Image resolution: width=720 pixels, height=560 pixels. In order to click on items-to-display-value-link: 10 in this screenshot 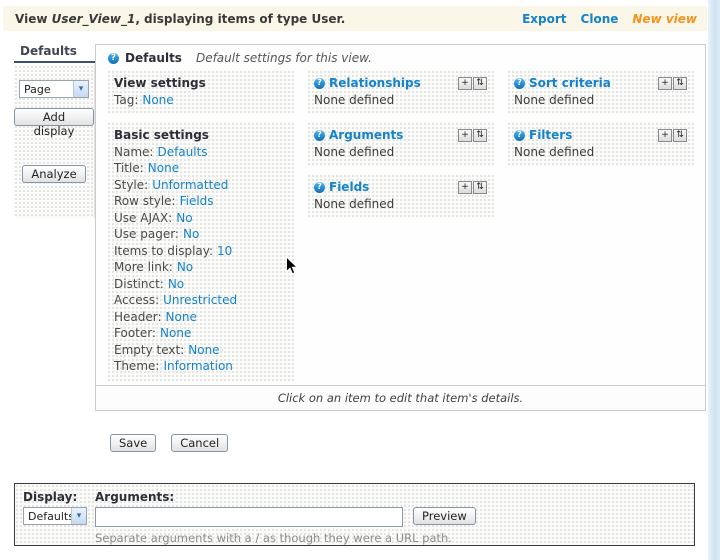, I will do `click(224, 251)`.